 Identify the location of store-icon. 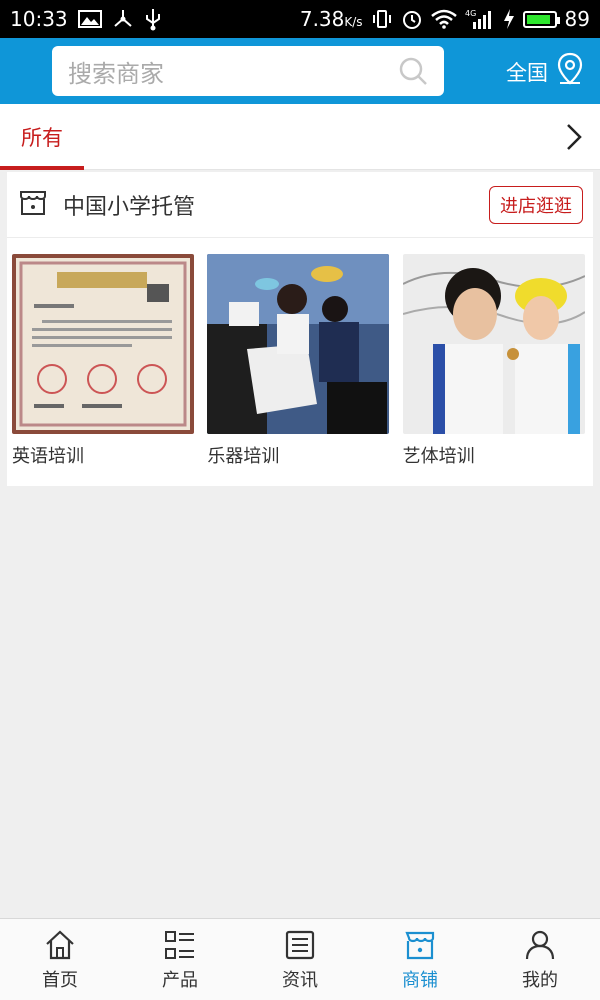
(33, 205).